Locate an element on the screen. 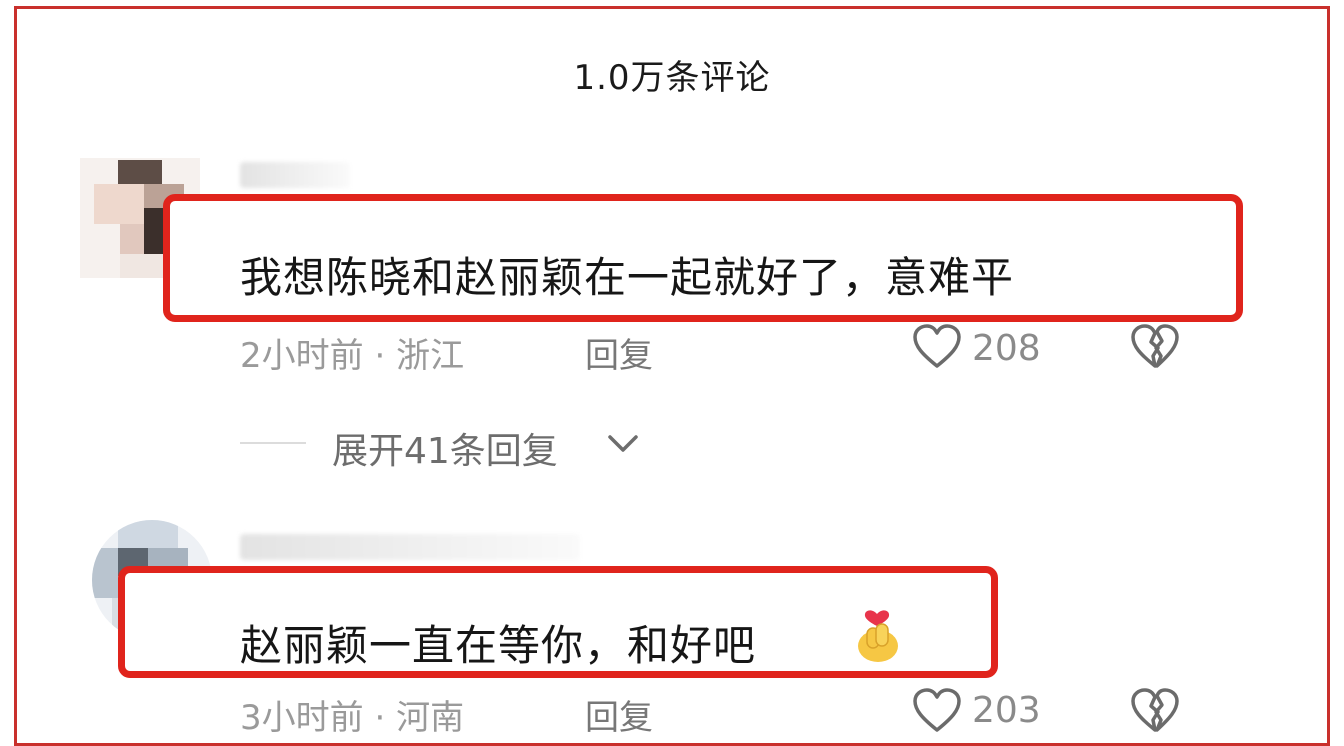  comment-location: 浙江 is located at coordinates (430, 356).